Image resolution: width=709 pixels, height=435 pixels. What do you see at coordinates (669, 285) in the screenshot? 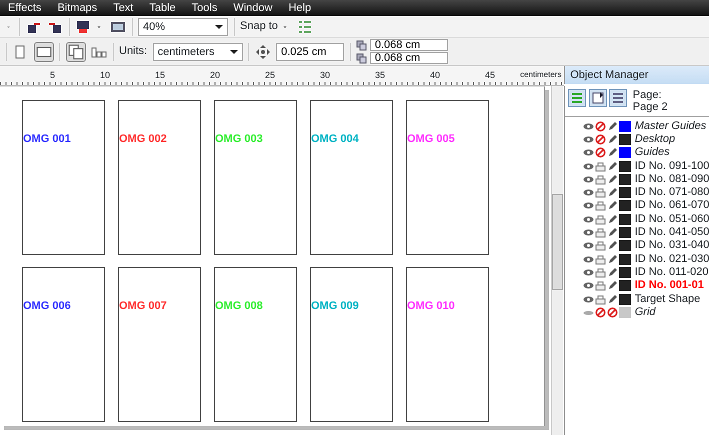
I see `layer-name: ID No. 001-01` at bounding box center [669, 285].